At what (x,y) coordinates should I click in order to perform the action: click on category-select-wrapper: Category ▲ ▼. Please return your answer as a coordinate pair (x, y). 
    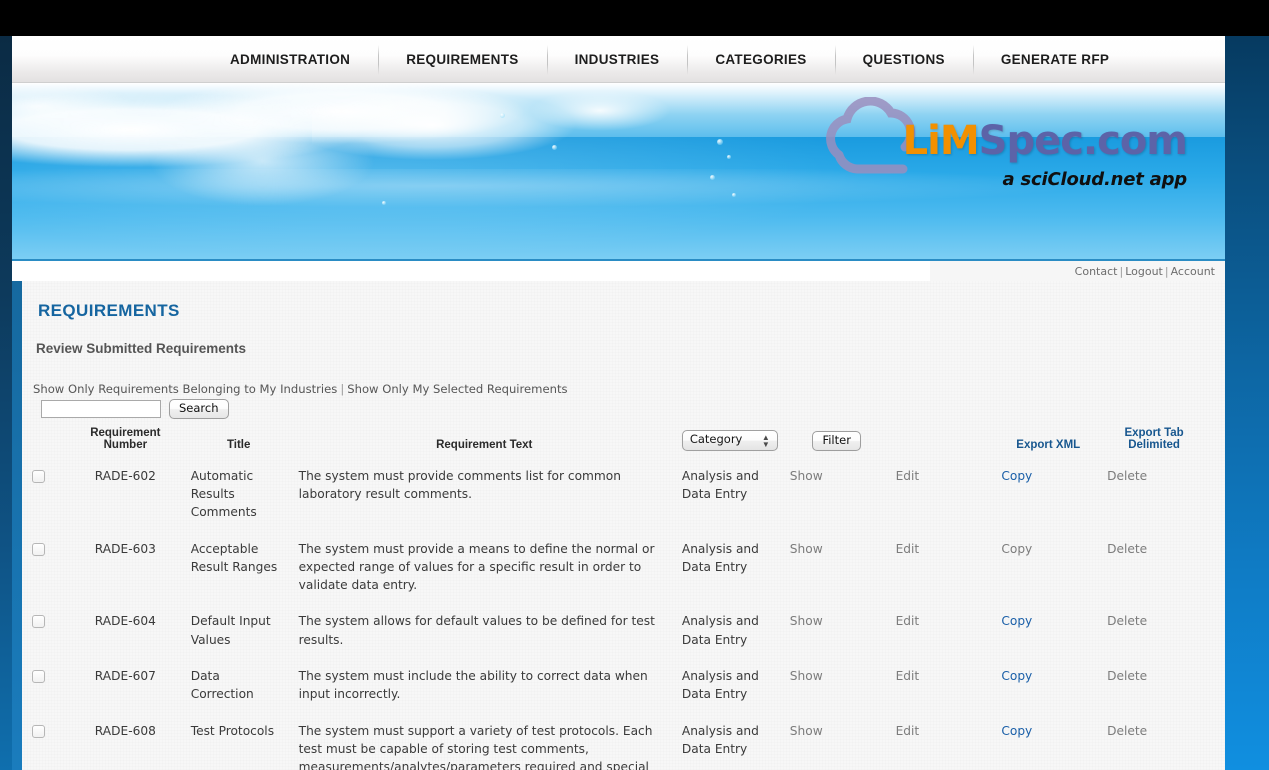
    Looking at the image, I should click on (729, 440).